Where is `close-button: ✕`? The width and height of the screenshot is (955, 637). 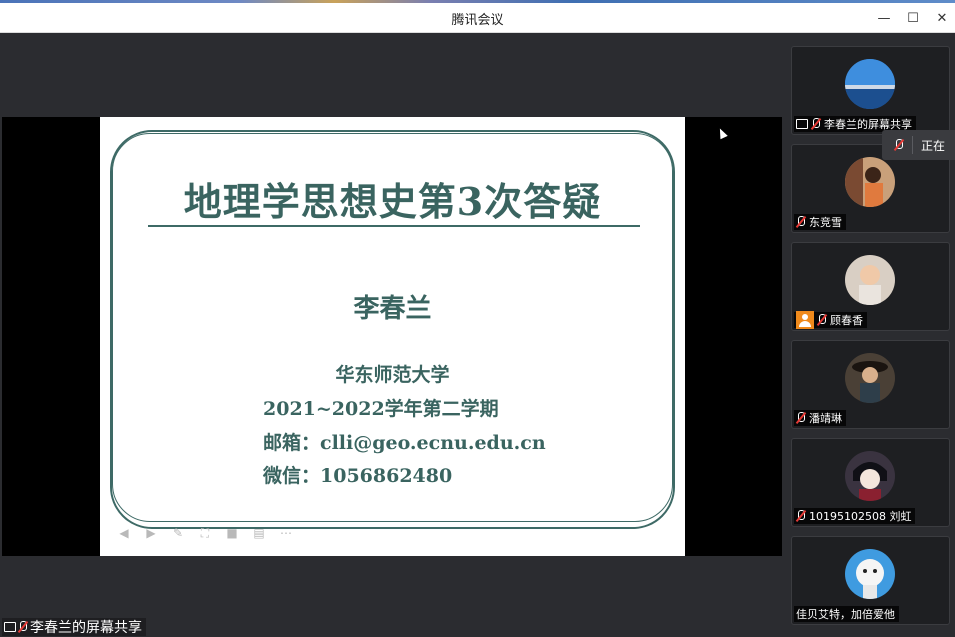 close-button: ✕ is located at coordinates (942, 18).